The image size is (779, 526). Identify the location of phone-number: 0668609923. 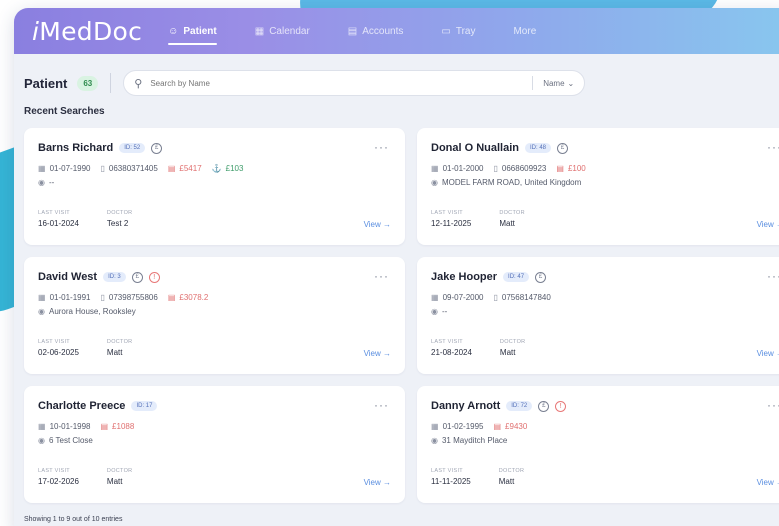
(524, 168).